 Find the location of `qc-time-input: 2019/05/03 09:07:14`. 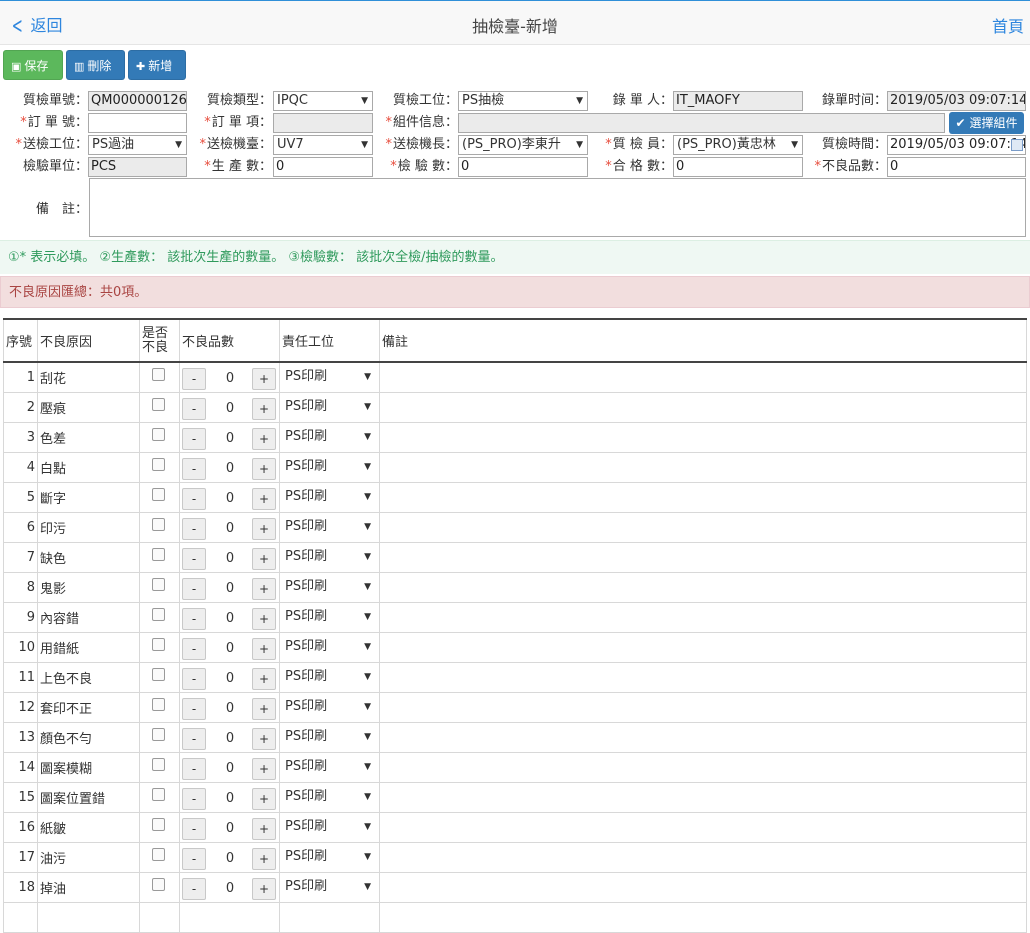

qc-time-input: 2019/05/03 09:07:14 is located at coordinates (956, 145).